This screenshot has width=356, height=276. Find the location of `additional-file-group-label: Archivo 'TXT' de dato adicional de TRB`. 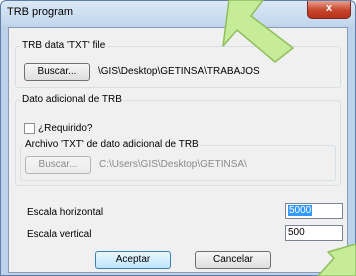

additional-file-group-label: Archivo 'TXT' de dato adicional de TRB is located at coordinates (112, 144).